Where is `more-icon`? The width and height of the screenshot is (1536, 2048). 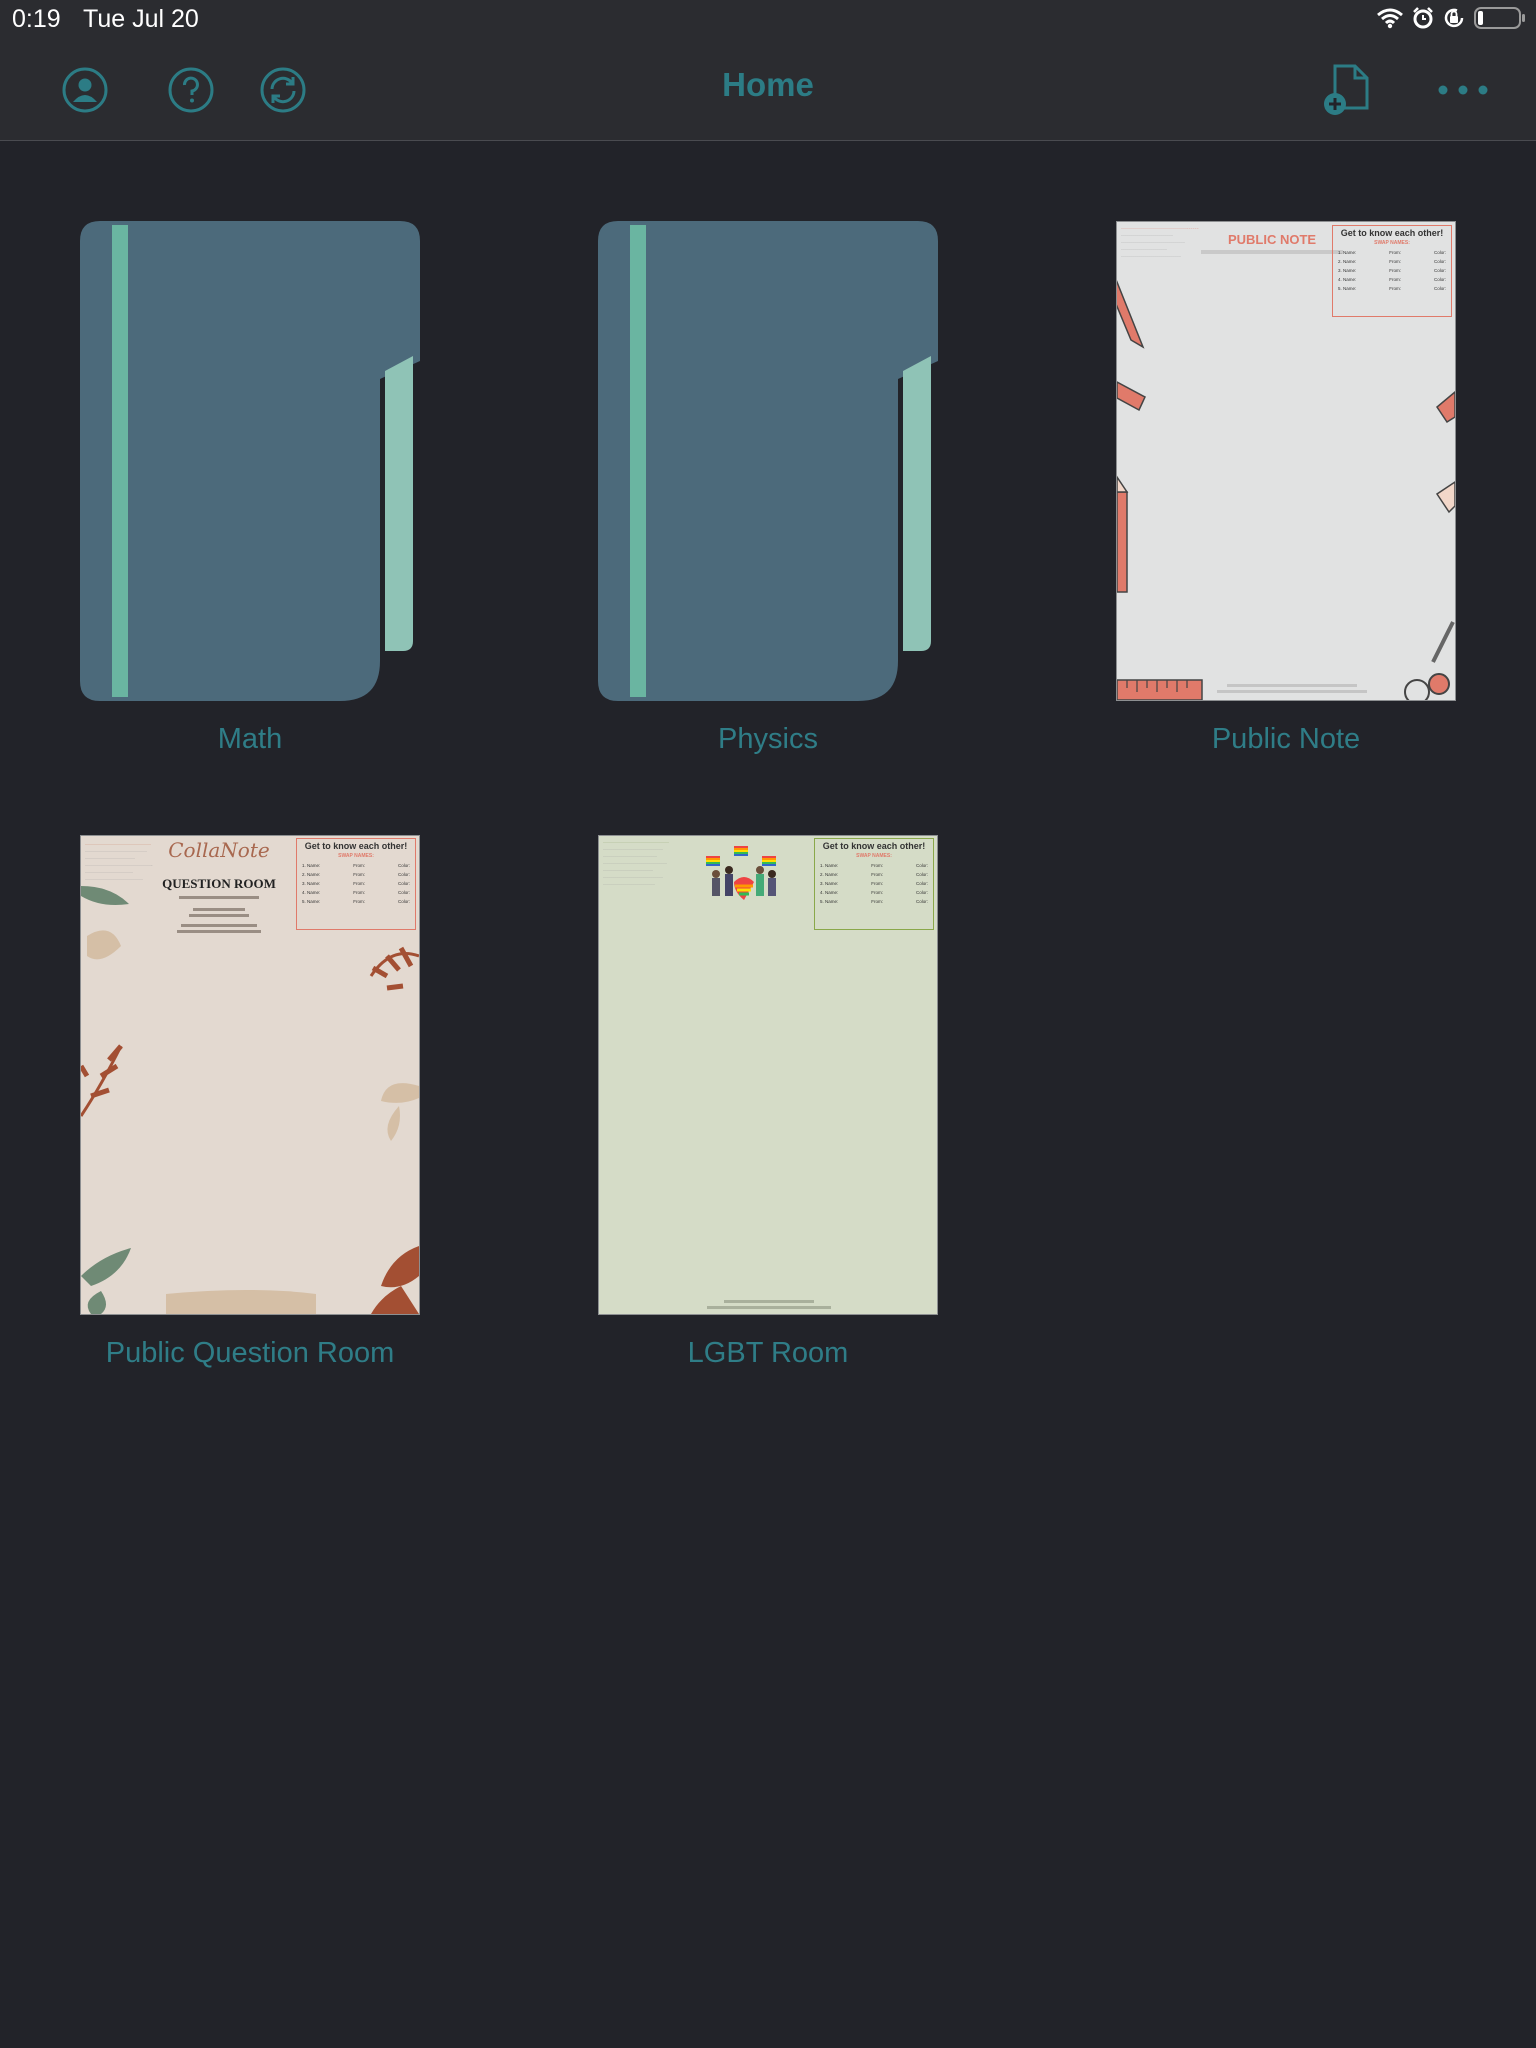
more-icon is located at coordinates (1463, 90).